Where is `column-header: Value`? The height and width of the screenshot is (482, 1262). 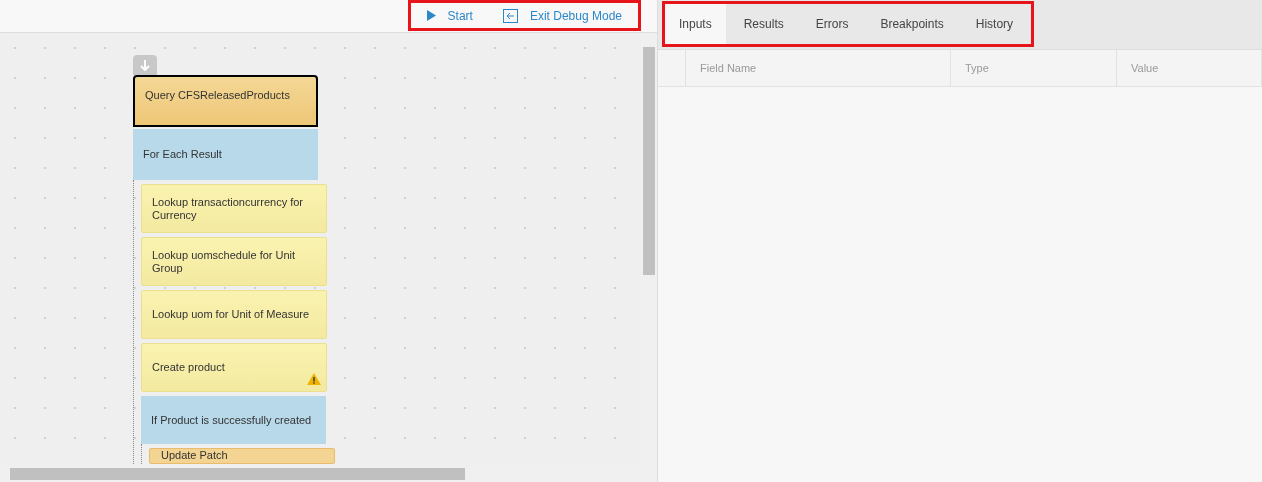
column-header: Value is located at coordinates (1145, 68).